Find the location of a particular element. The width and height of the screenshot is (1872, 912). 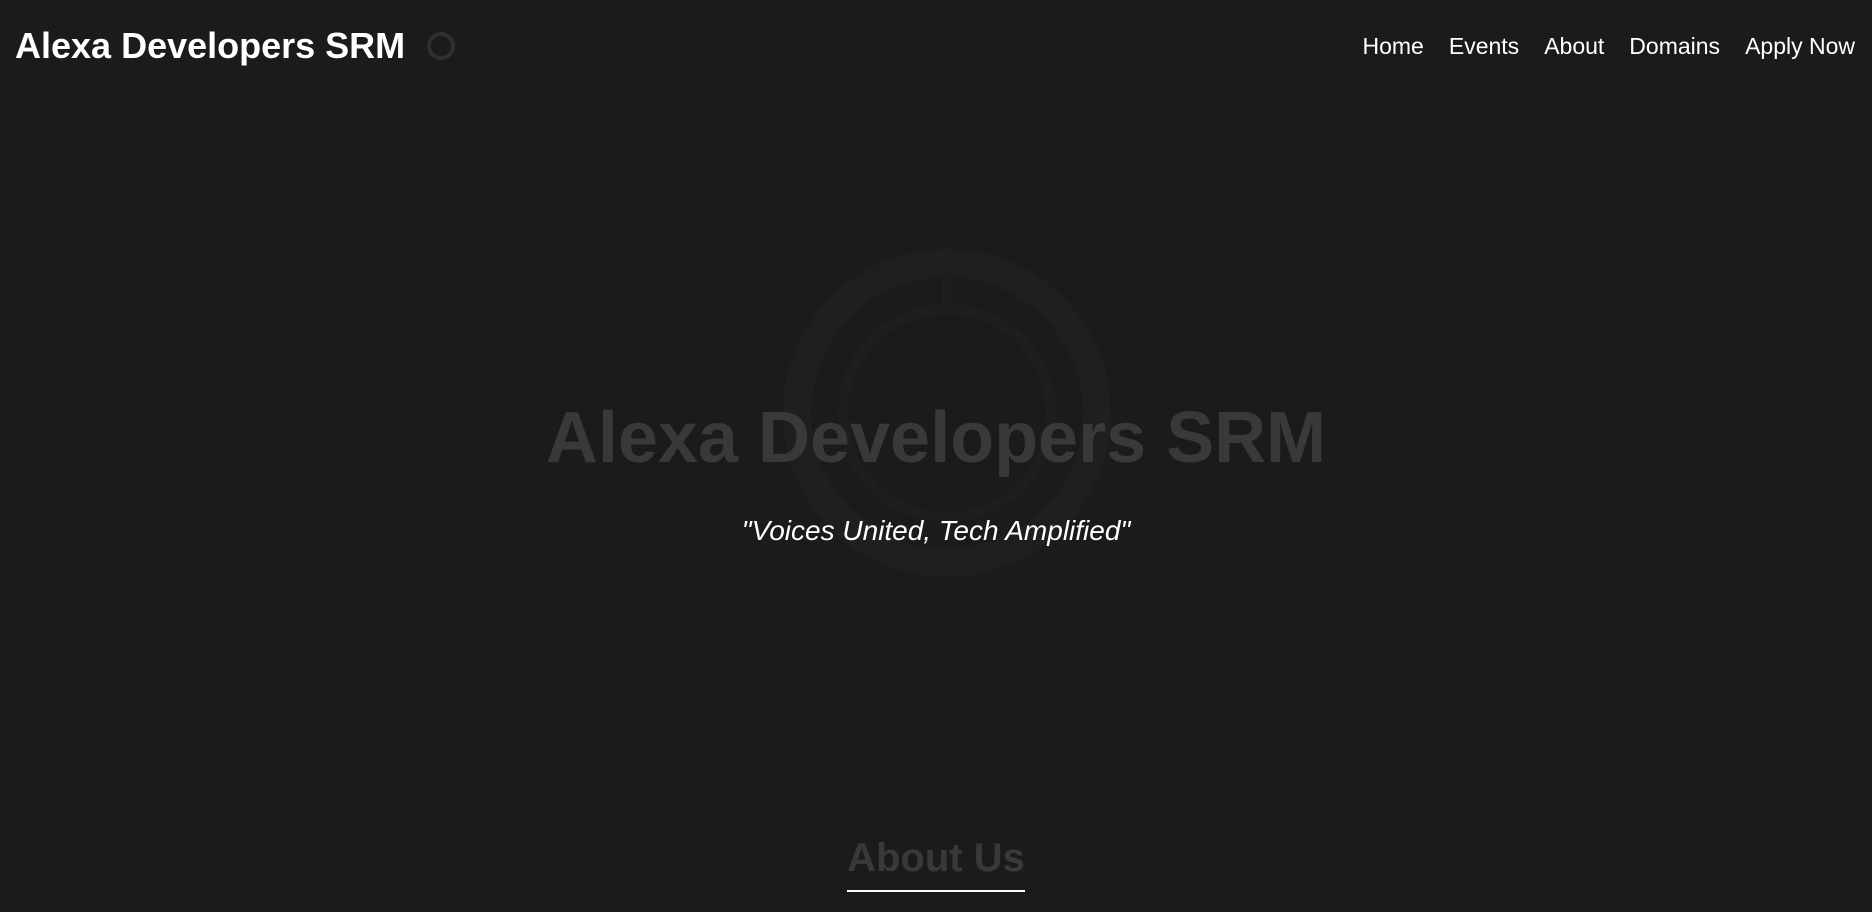

about-title: About Us is located at coordinates (936, 861).